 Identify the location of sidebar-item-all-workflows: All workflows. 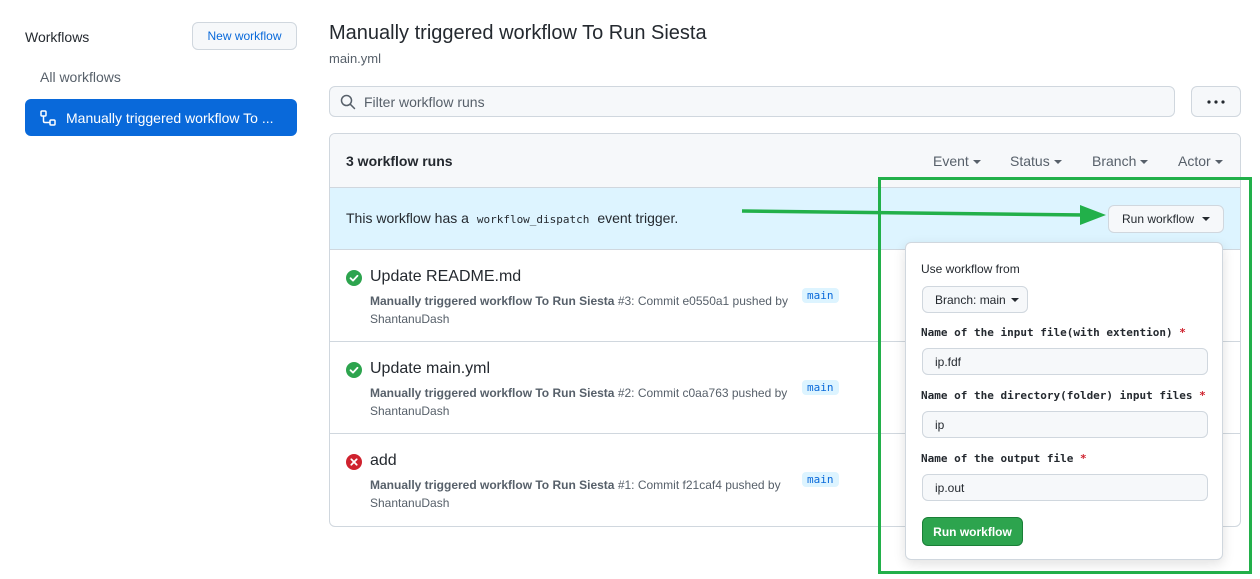
(80, 77).